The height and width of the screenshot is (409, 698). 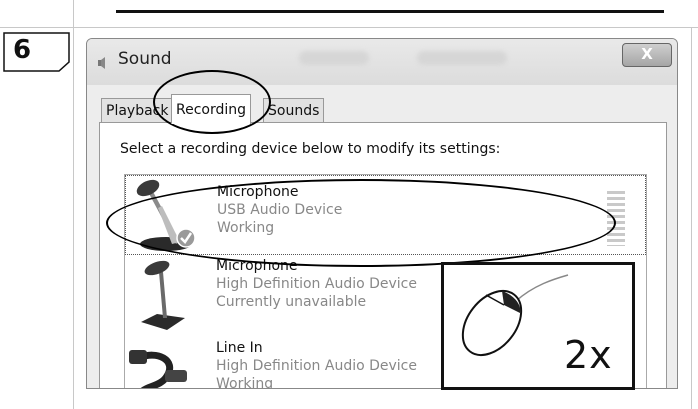 I want to click on device-name: Line In, so click(x=239, y=348).